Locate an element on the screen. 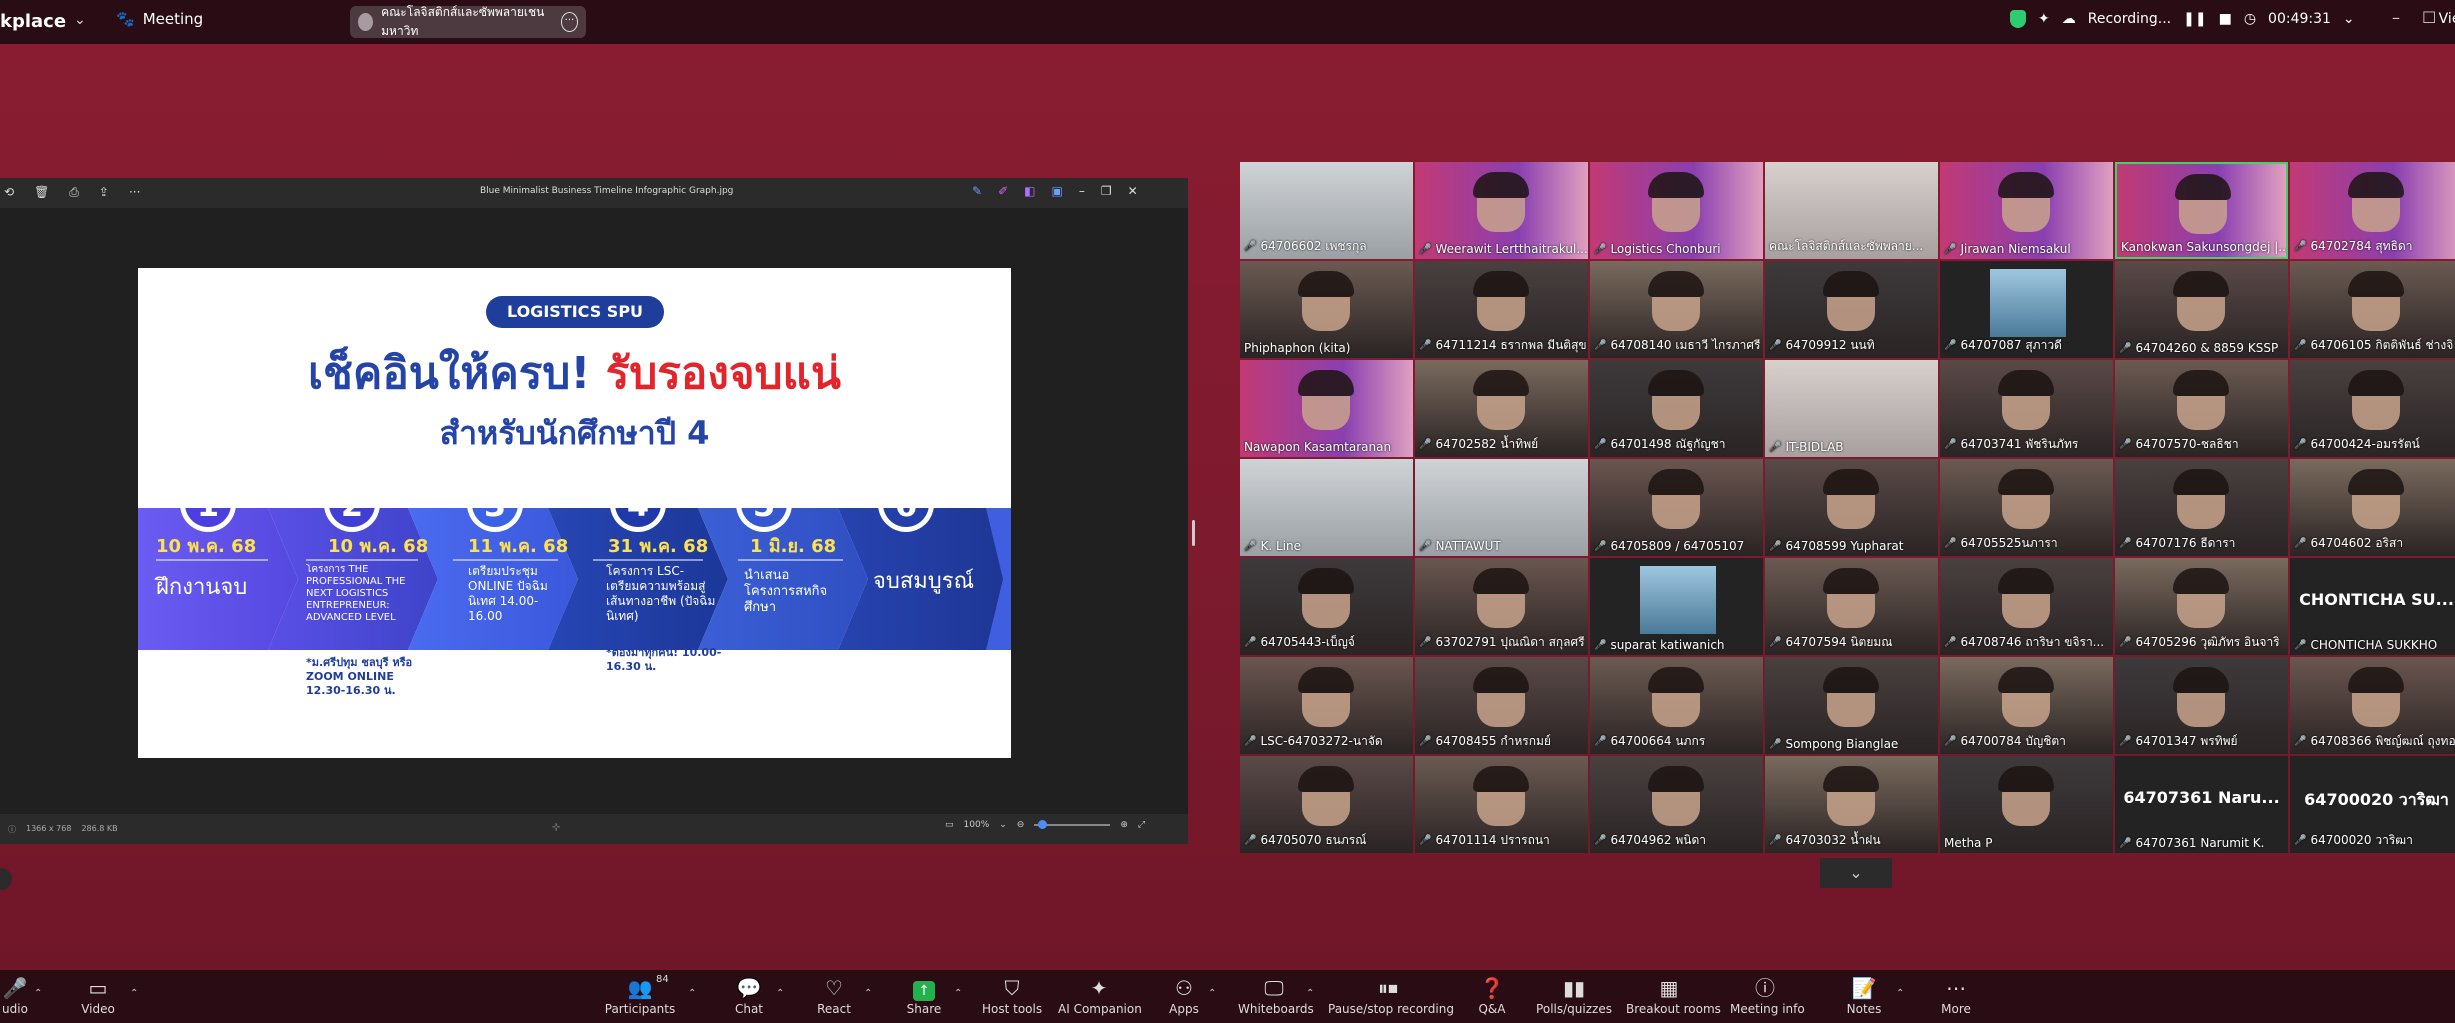  host-tools-button: ⛉ Host tools is located at coordinates (1012, 996).